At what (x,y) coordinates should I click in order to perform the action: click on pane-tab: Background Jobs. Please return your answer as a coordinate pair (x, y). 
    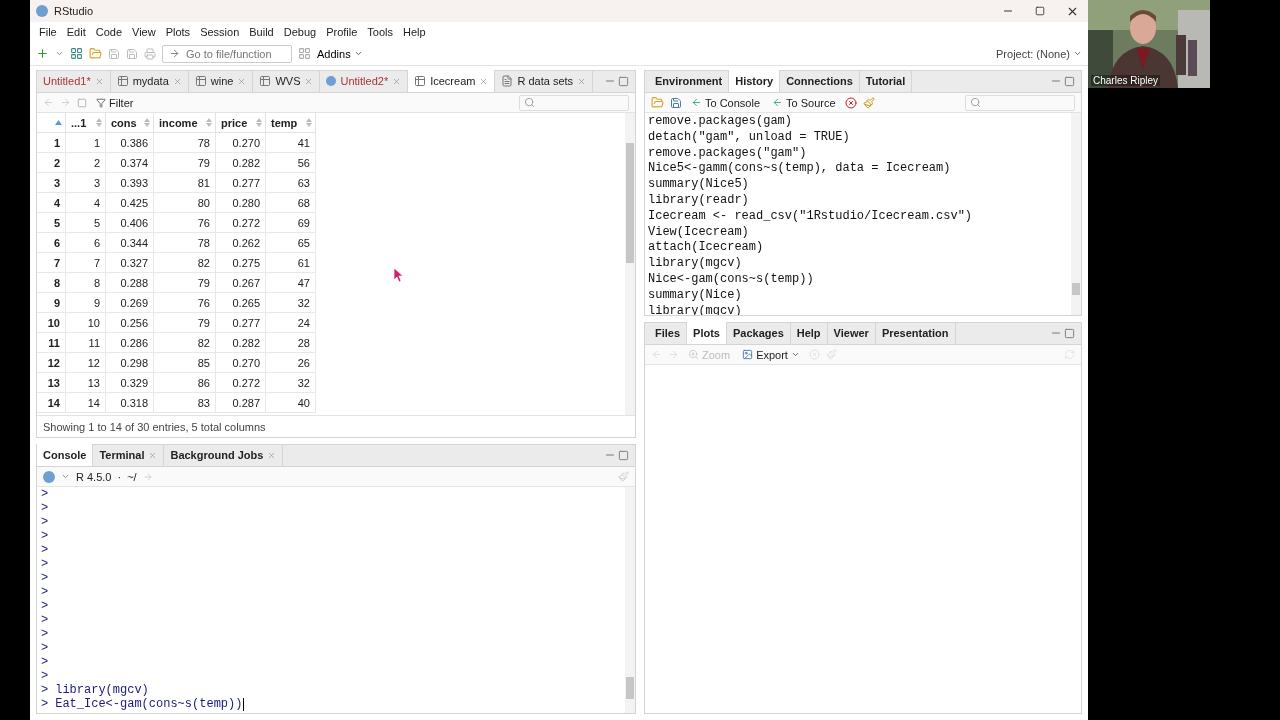
    Looking at the image, I should click on (224, 455).